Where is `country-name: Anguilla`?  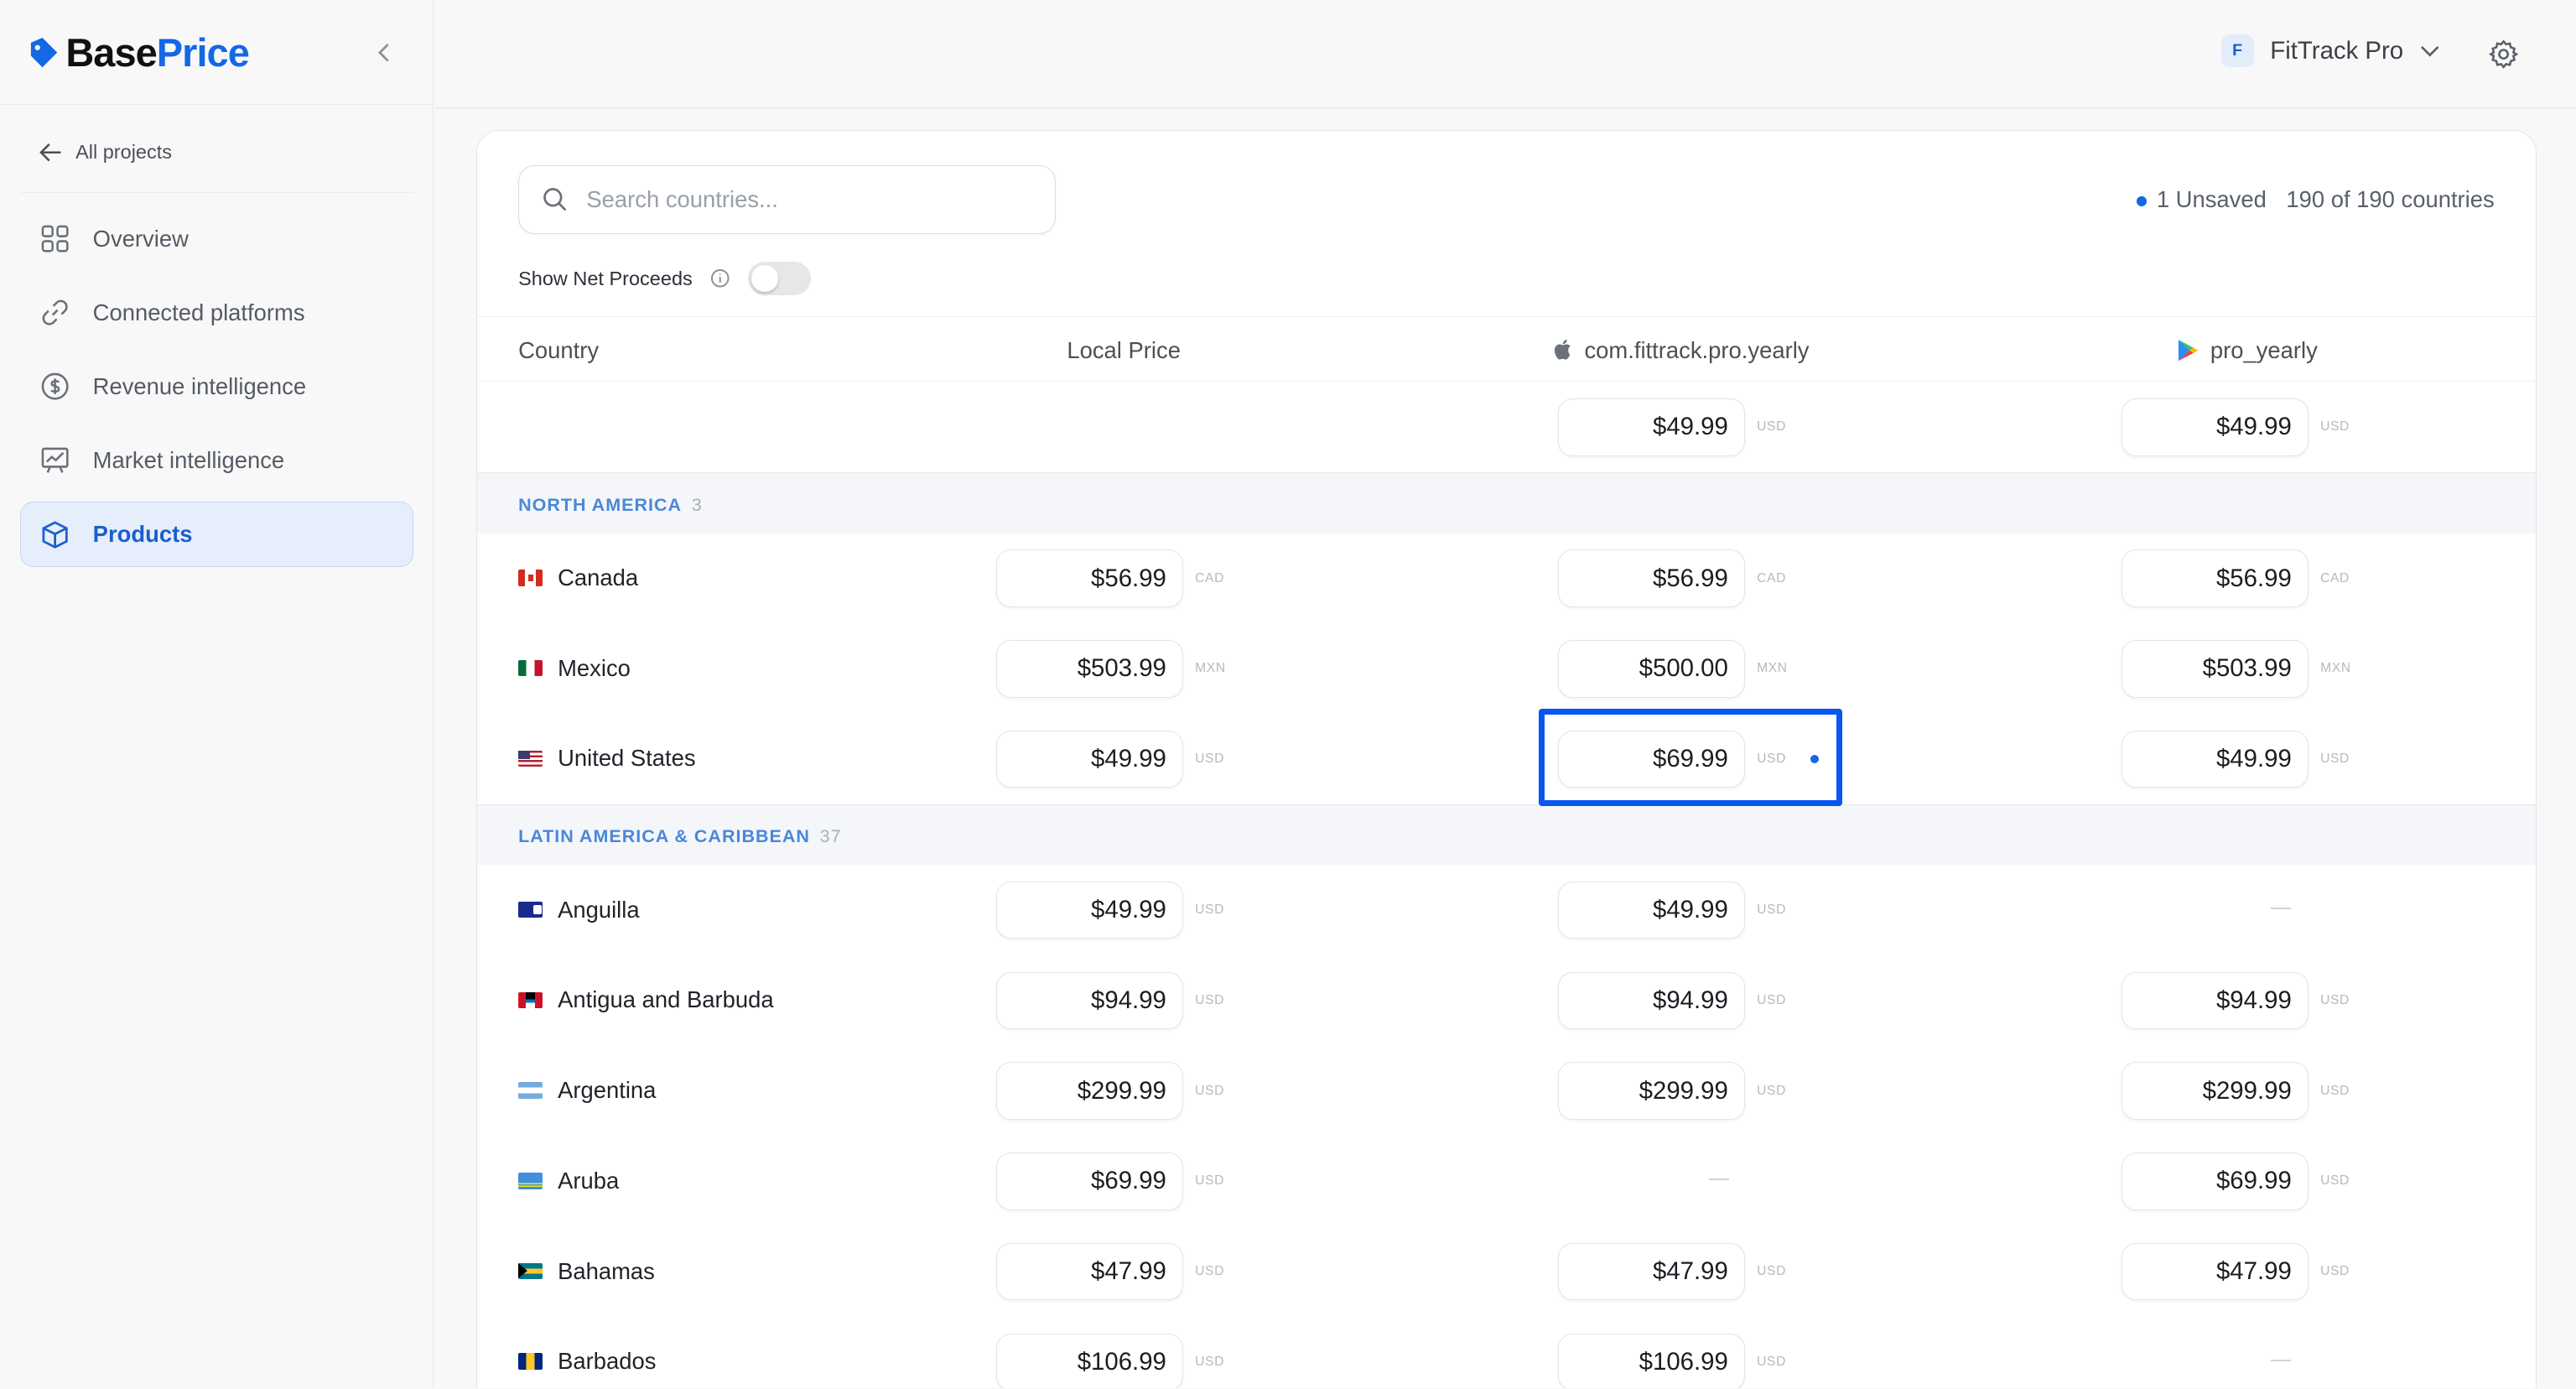 country-name: Anguilla is located at coordinates (599, 909).